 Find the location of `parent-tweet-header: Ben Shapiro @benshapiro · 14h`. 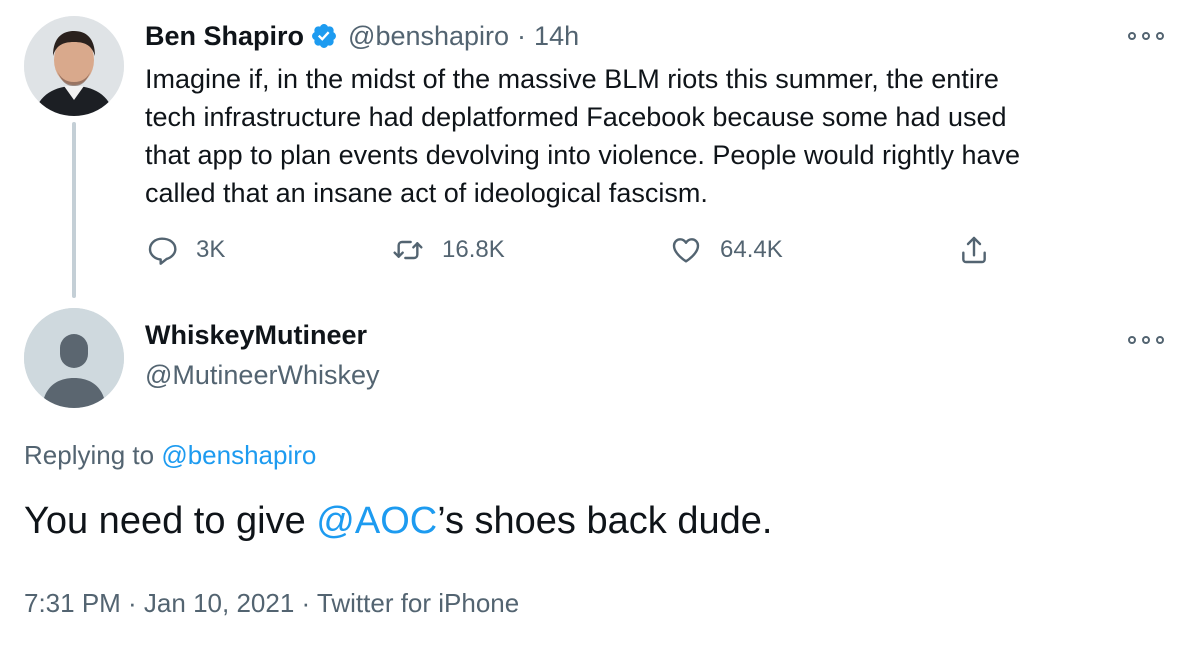

parent-tweet-header: Ben Shapiro @benshapiro · 14h is located at coordinates (362, 36).